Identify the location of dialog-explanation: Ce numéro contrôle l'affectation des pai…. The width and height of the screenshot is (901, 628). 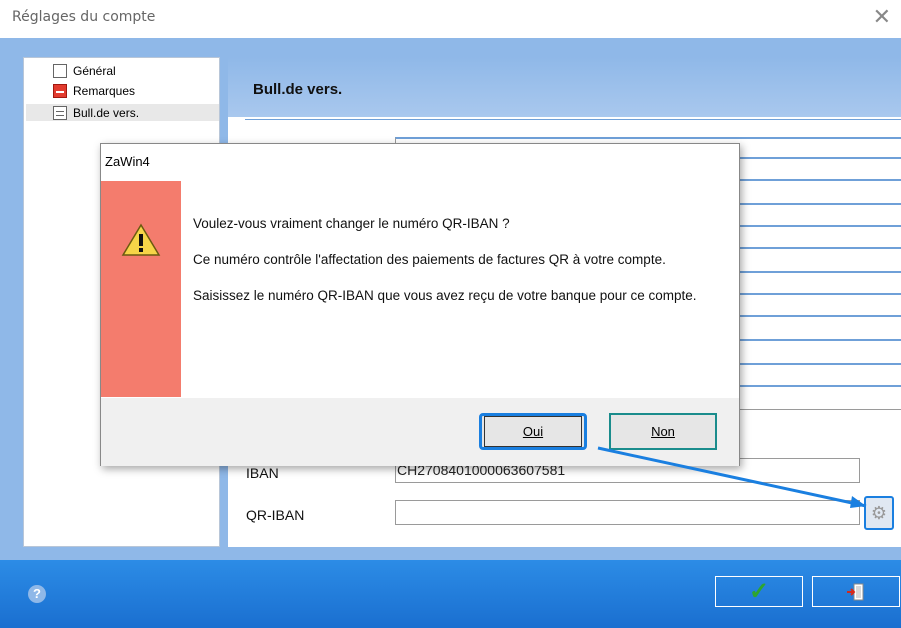
(429, 259).